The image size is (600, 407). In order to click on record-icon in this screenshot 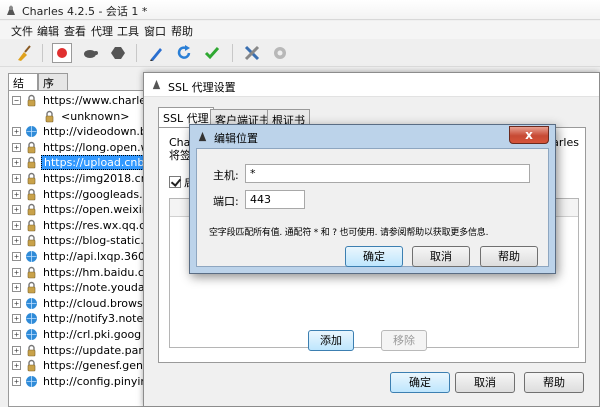, I will do `click(62, 53)`.